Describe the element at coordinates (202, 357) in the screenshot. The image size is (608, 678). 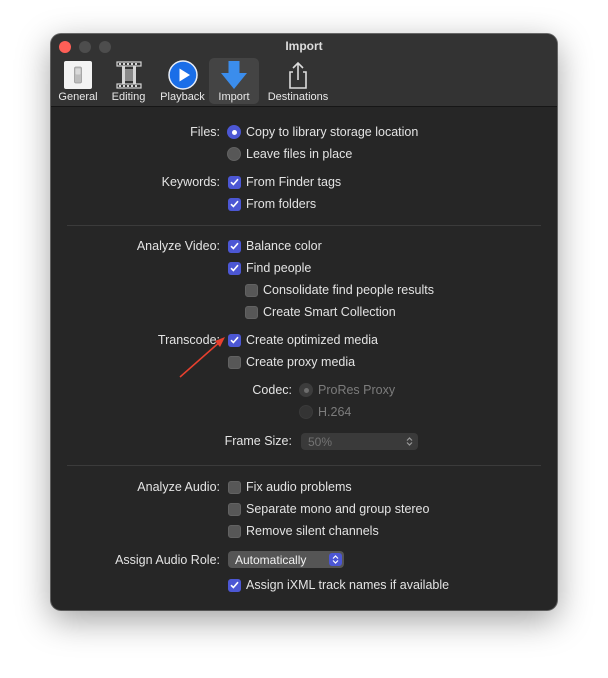
I see `annotation-arrow-icon` at that location.